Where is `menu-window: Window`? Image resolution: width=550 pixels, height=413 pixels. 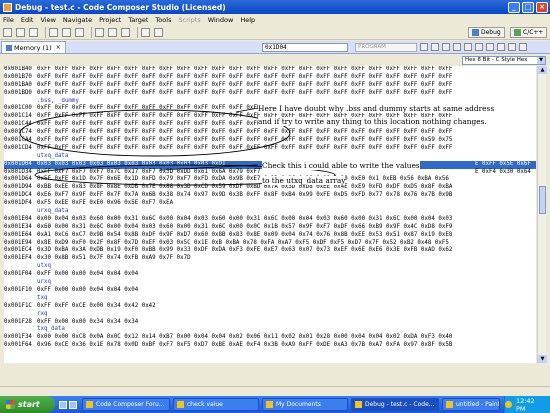 menu-window: Window is located at coordinates (221, 20).